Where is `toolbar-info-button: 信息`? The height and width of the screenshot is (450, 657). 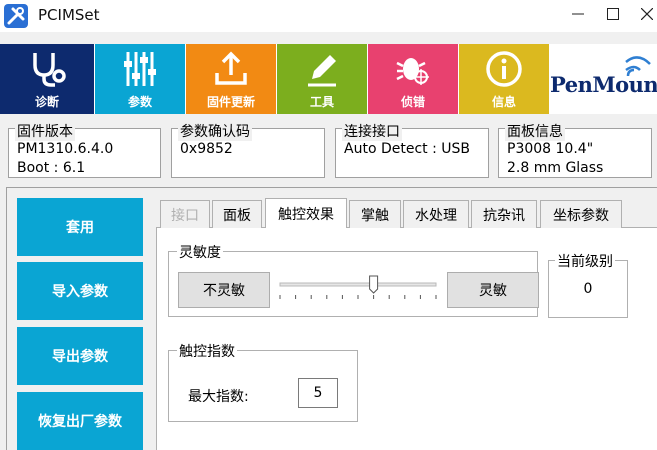
toolbar-info-button: 信息 is located at coordinates (504, 79).